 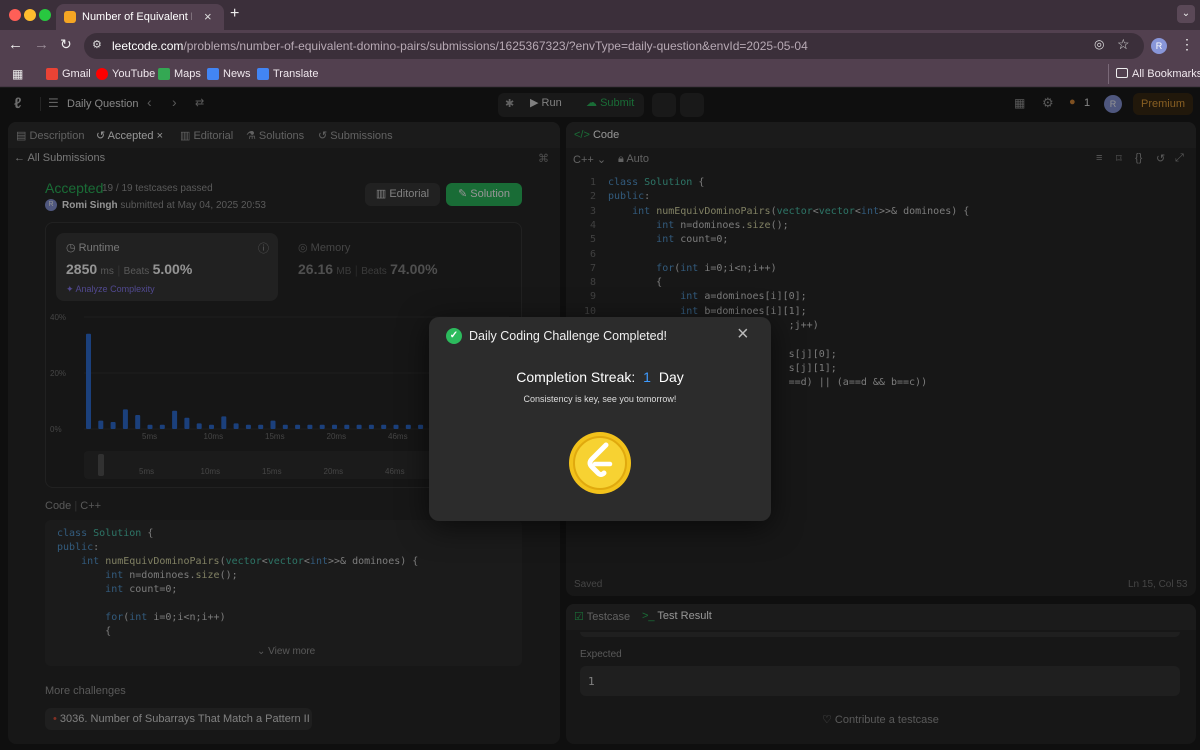 I want to click on translate-icon, so click(x=263, y=74).